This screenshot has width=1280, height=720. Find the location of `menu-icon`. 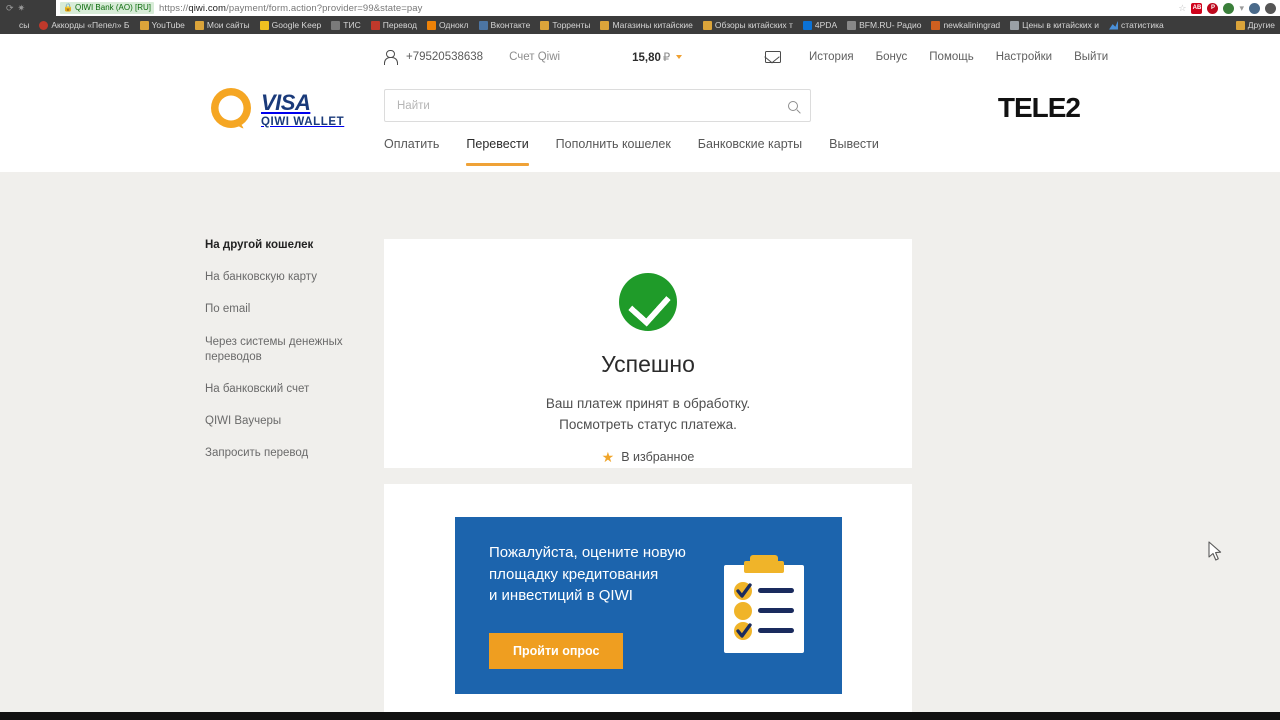

menu-icon is located at coordinates (1270, 8).